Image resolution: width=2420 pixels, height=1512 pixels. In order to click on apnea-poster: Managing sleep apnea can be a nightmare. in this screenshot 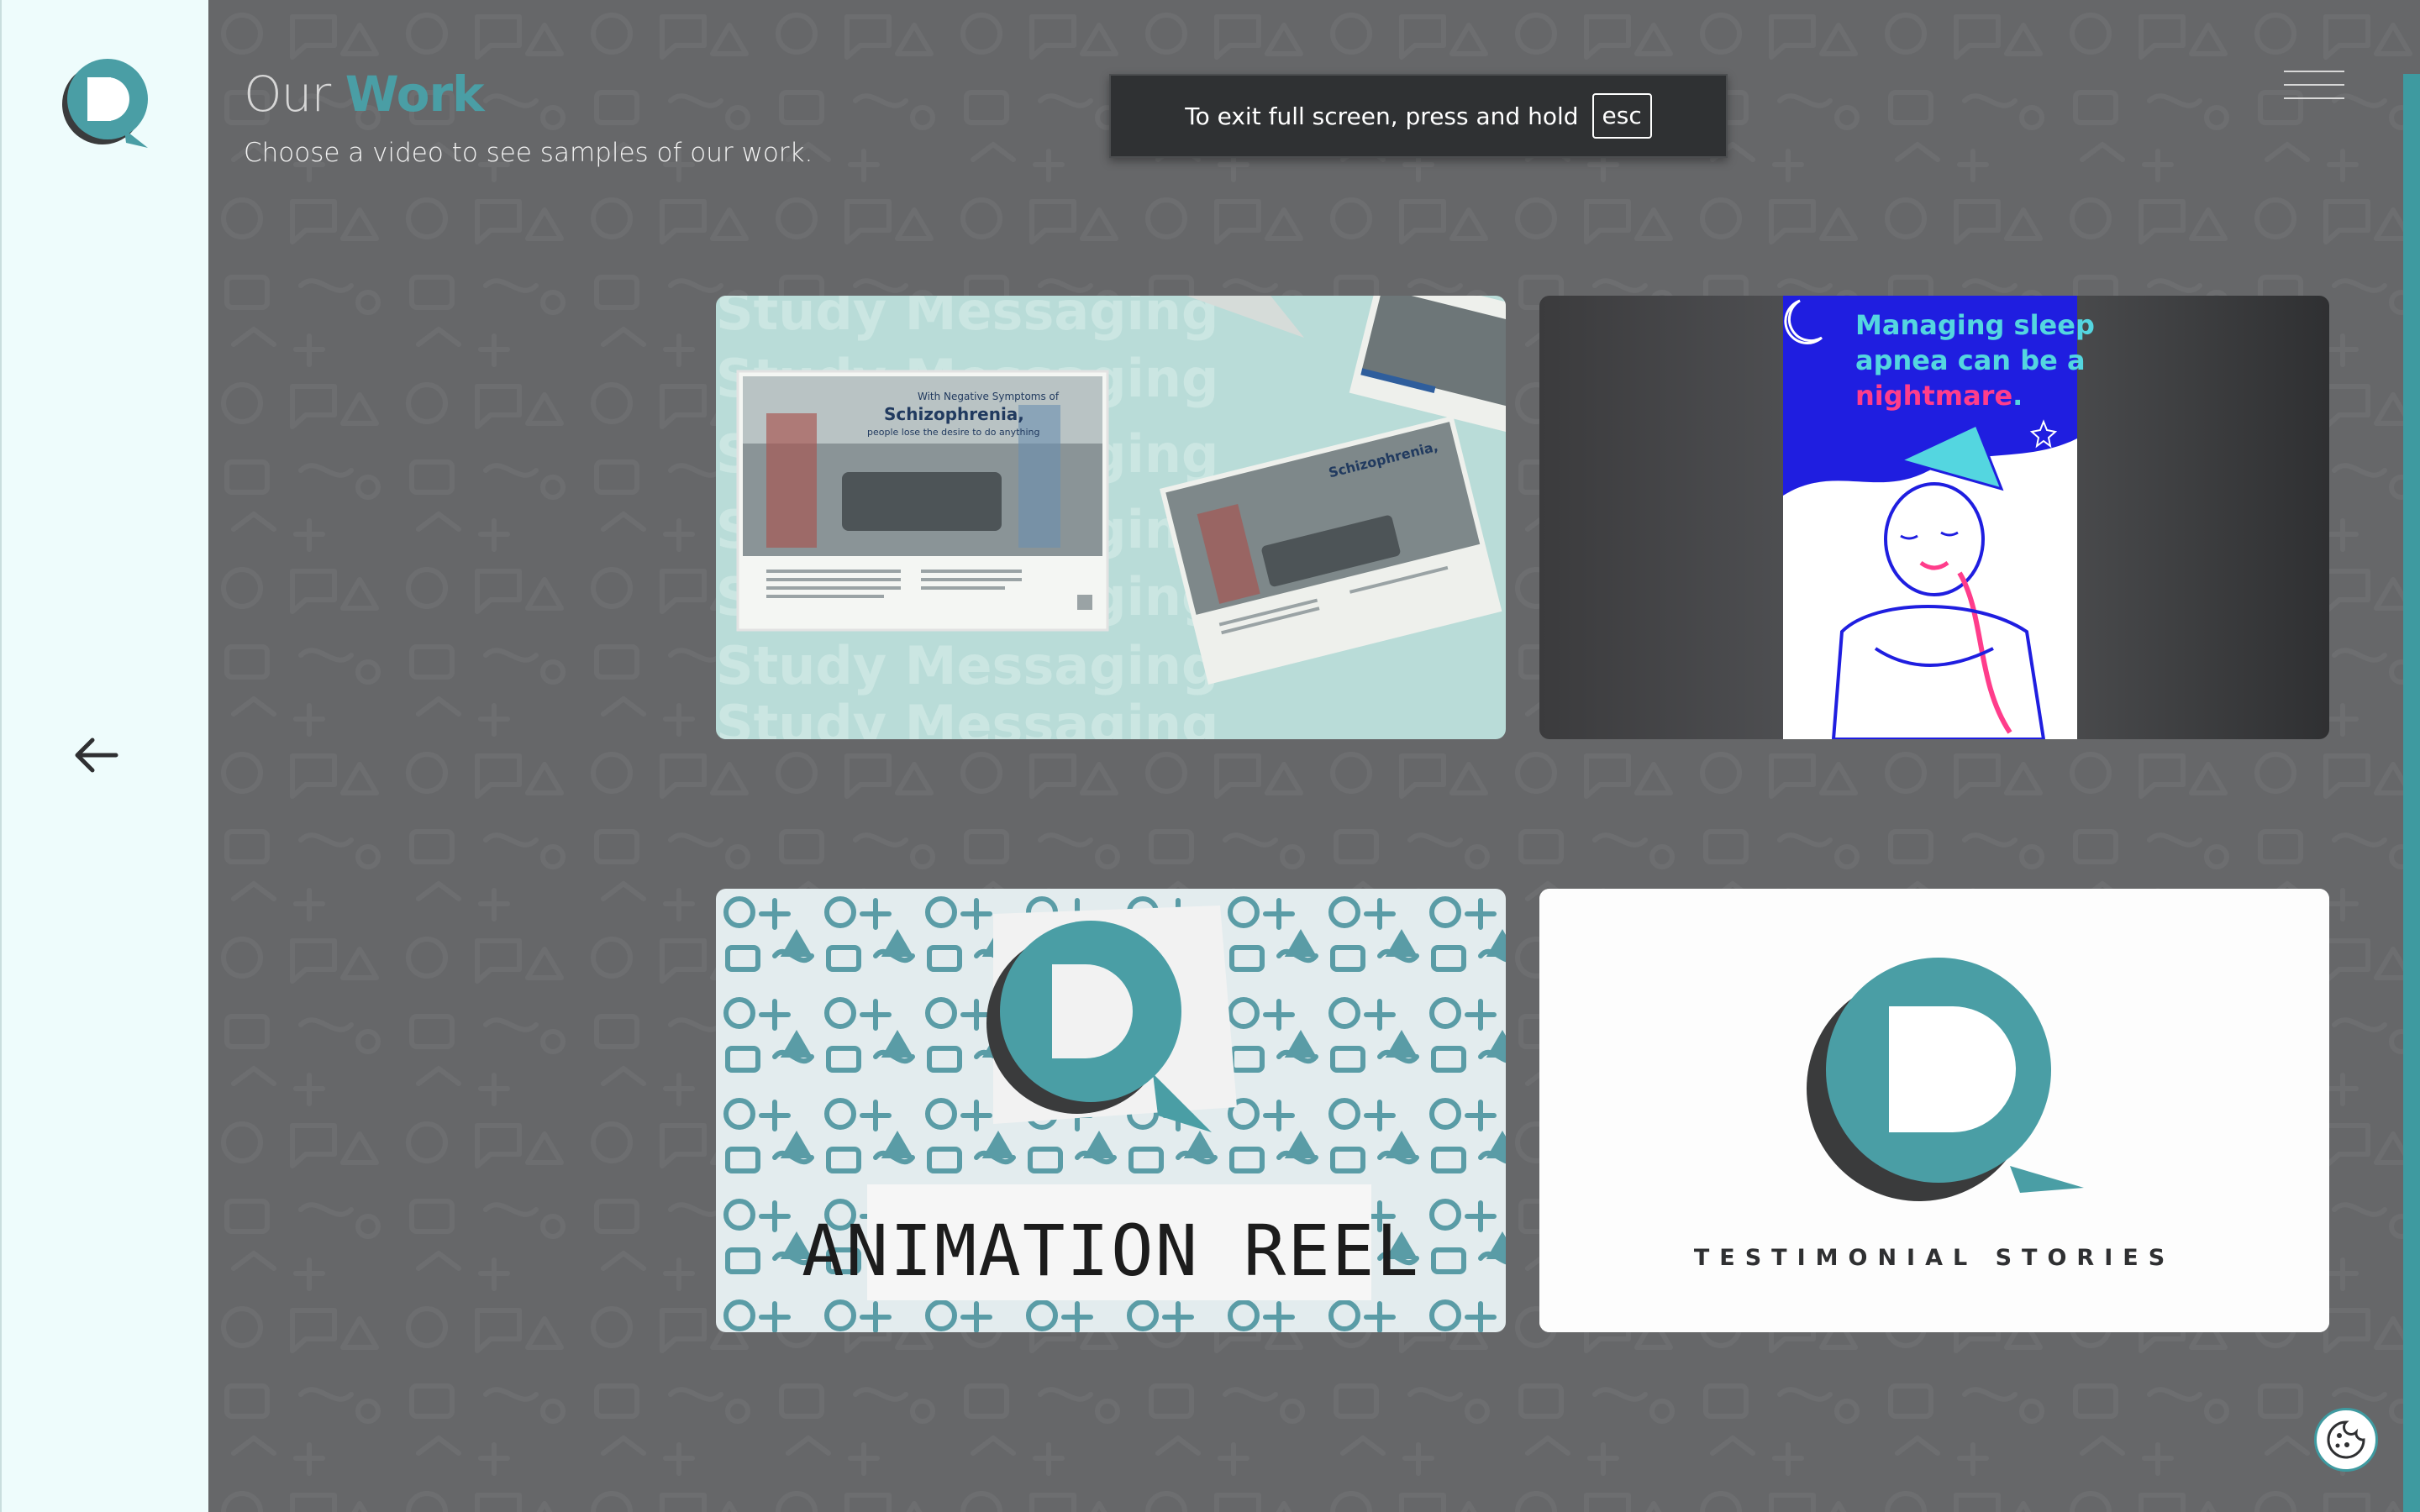, I will do `click(1939, 517)`.